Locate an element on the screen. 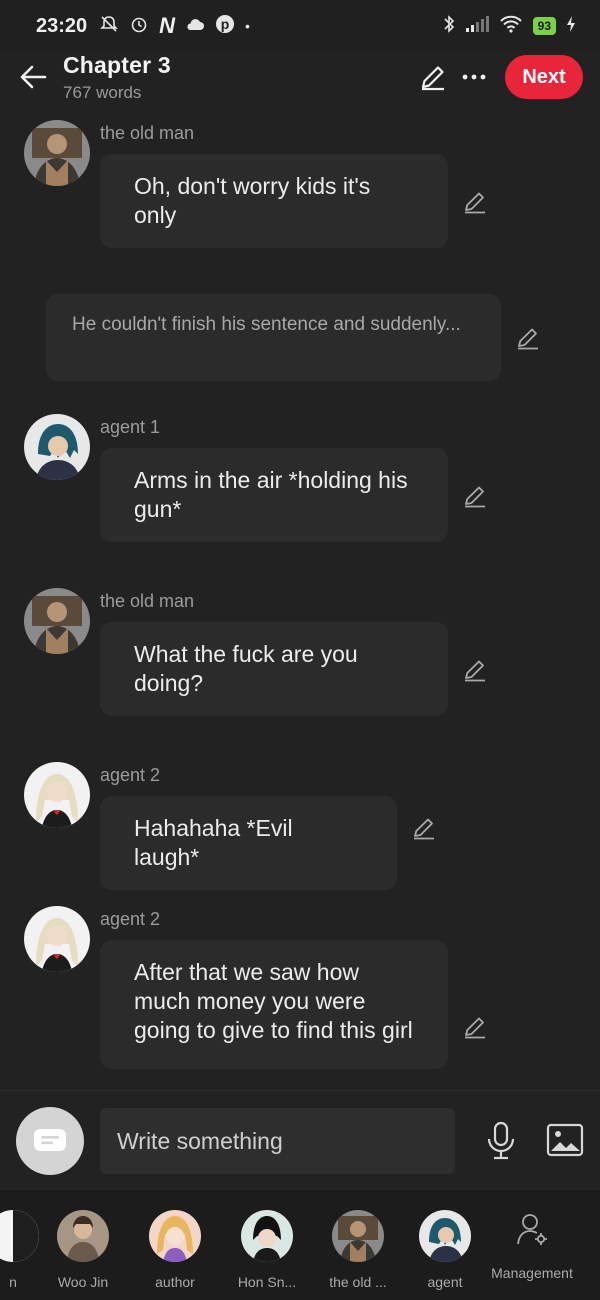  message-type-button is located at coordinates (50, 1141).